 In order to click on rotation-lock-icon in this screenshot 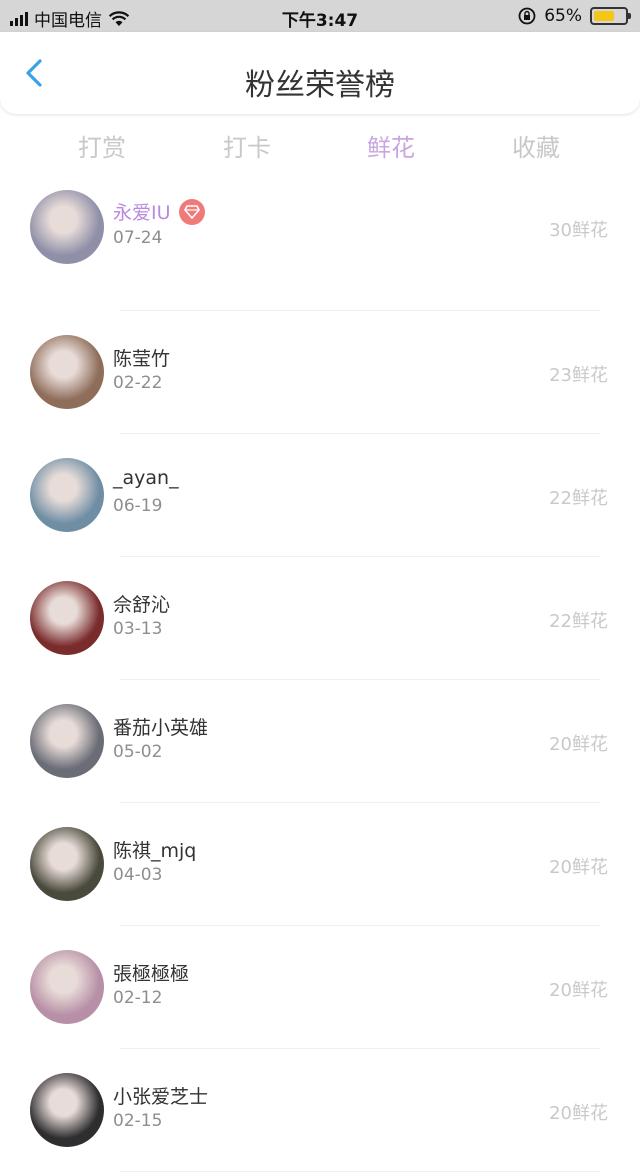, I will do `click(527, 16)`.